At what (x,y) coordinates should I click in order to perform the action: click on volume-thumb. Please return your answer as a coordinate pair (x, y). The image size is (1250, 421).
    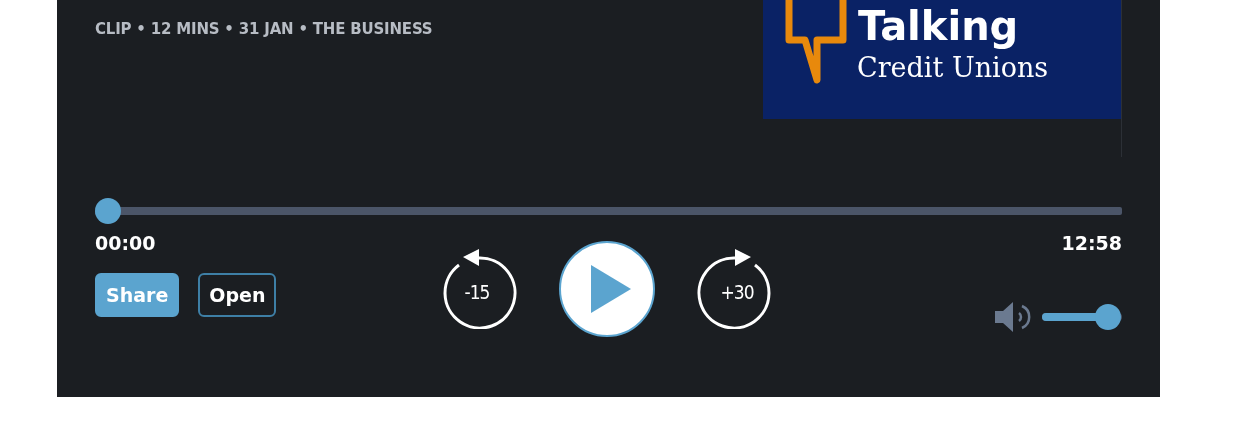
    Looking at the image, I should click on (1107, 317).